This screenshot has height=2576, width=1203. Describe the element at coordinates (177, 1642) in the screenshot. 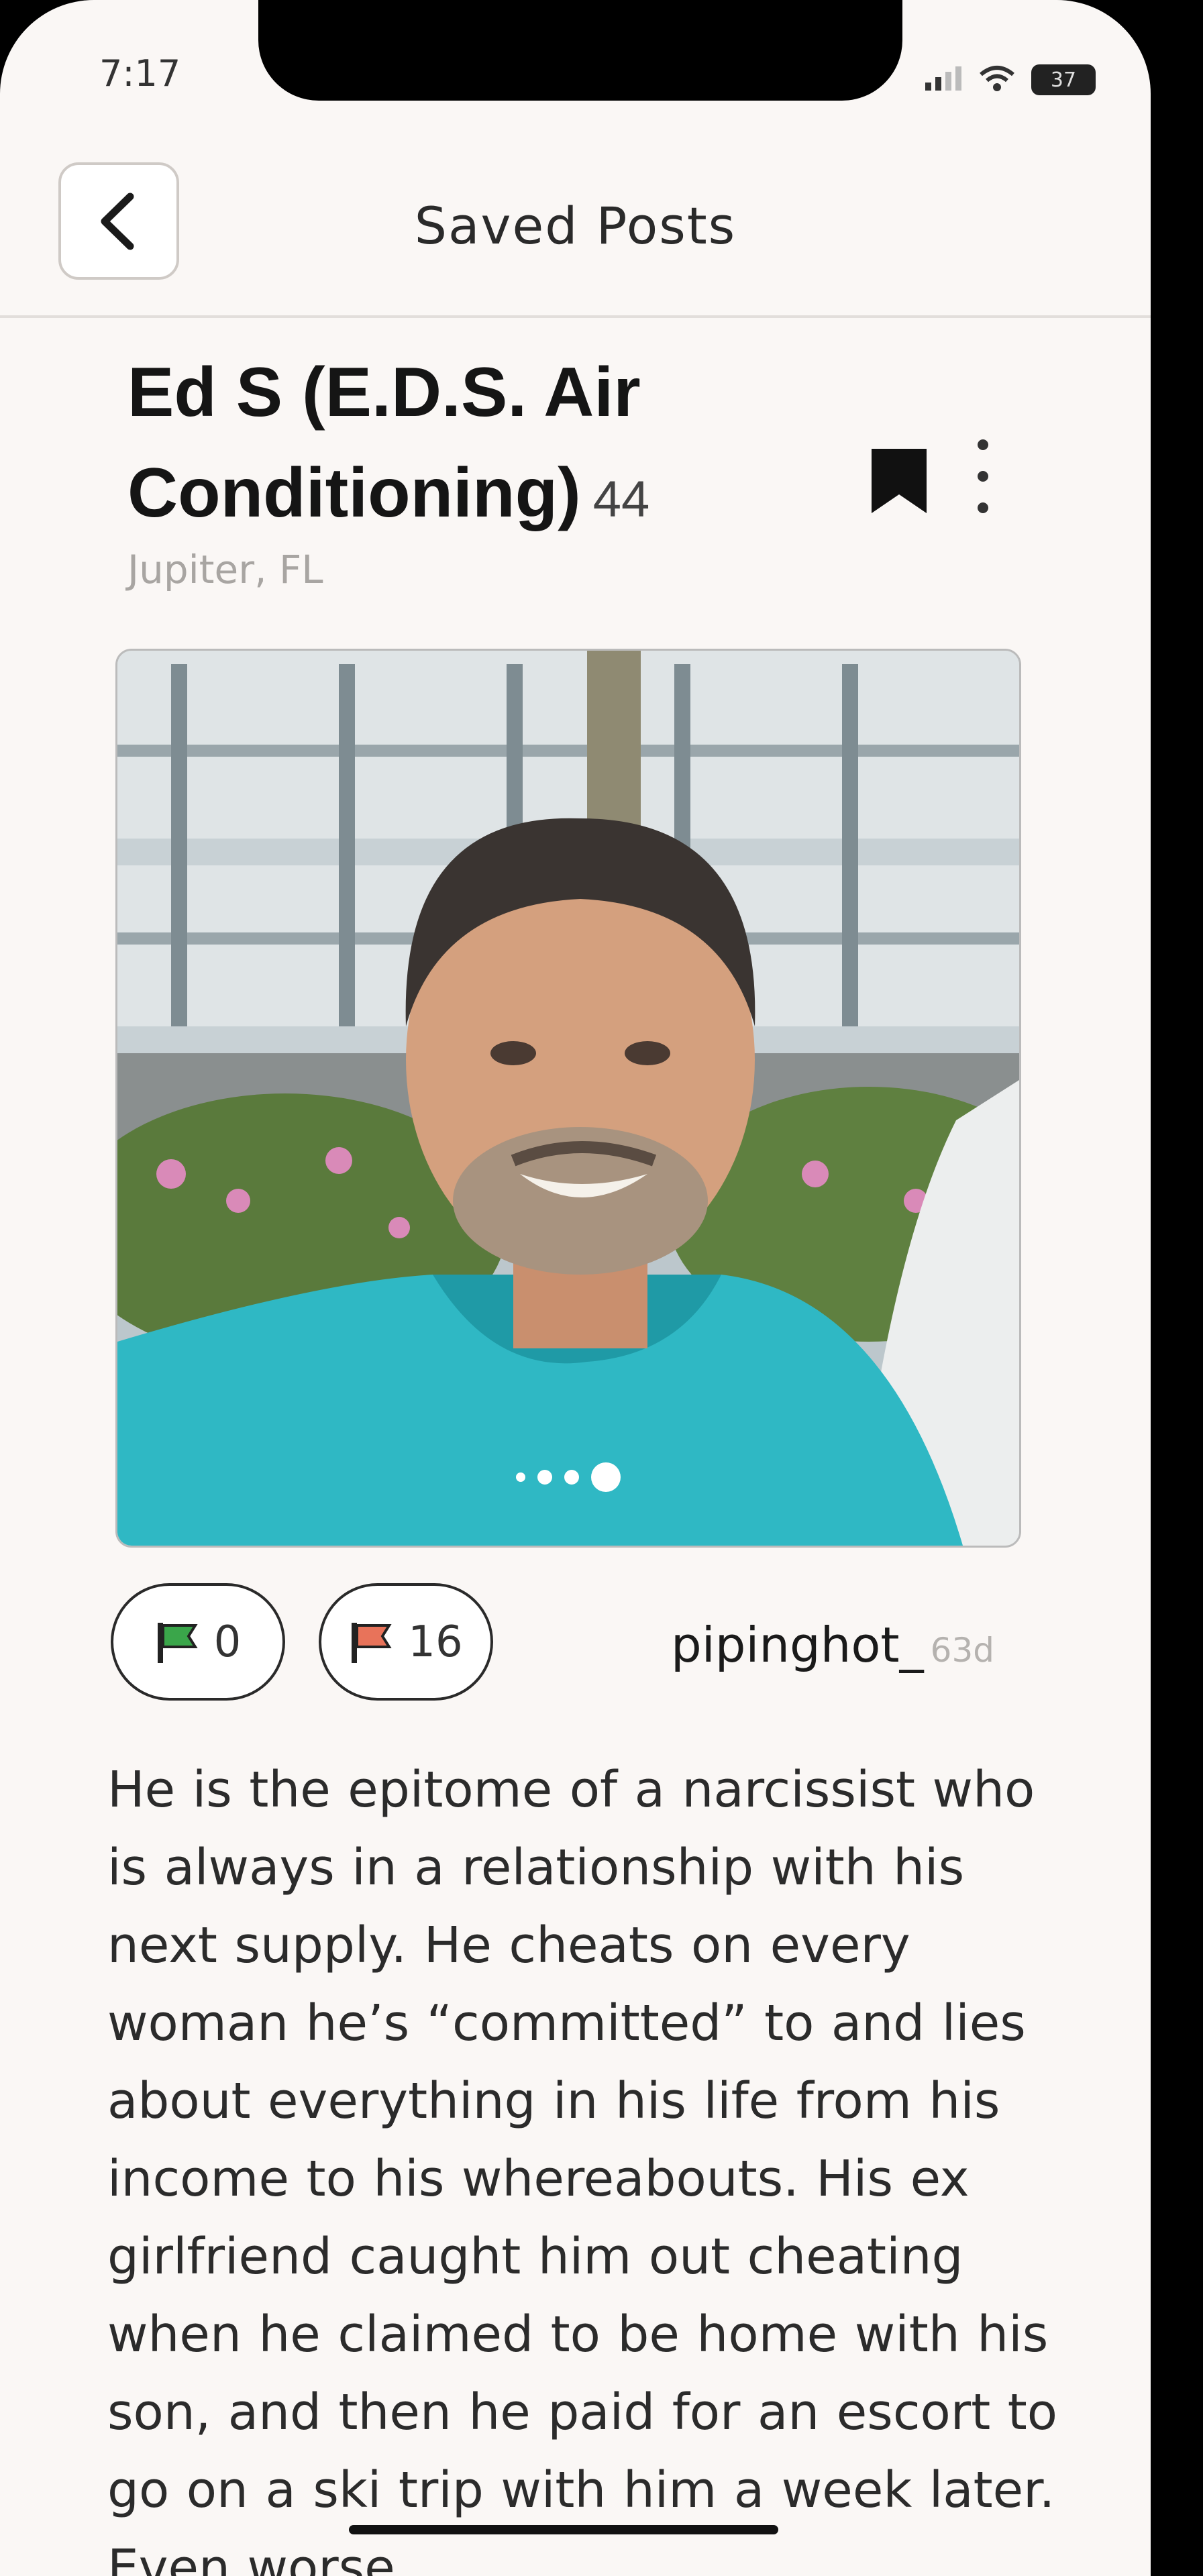

I see `green-flag-icon` at that location.